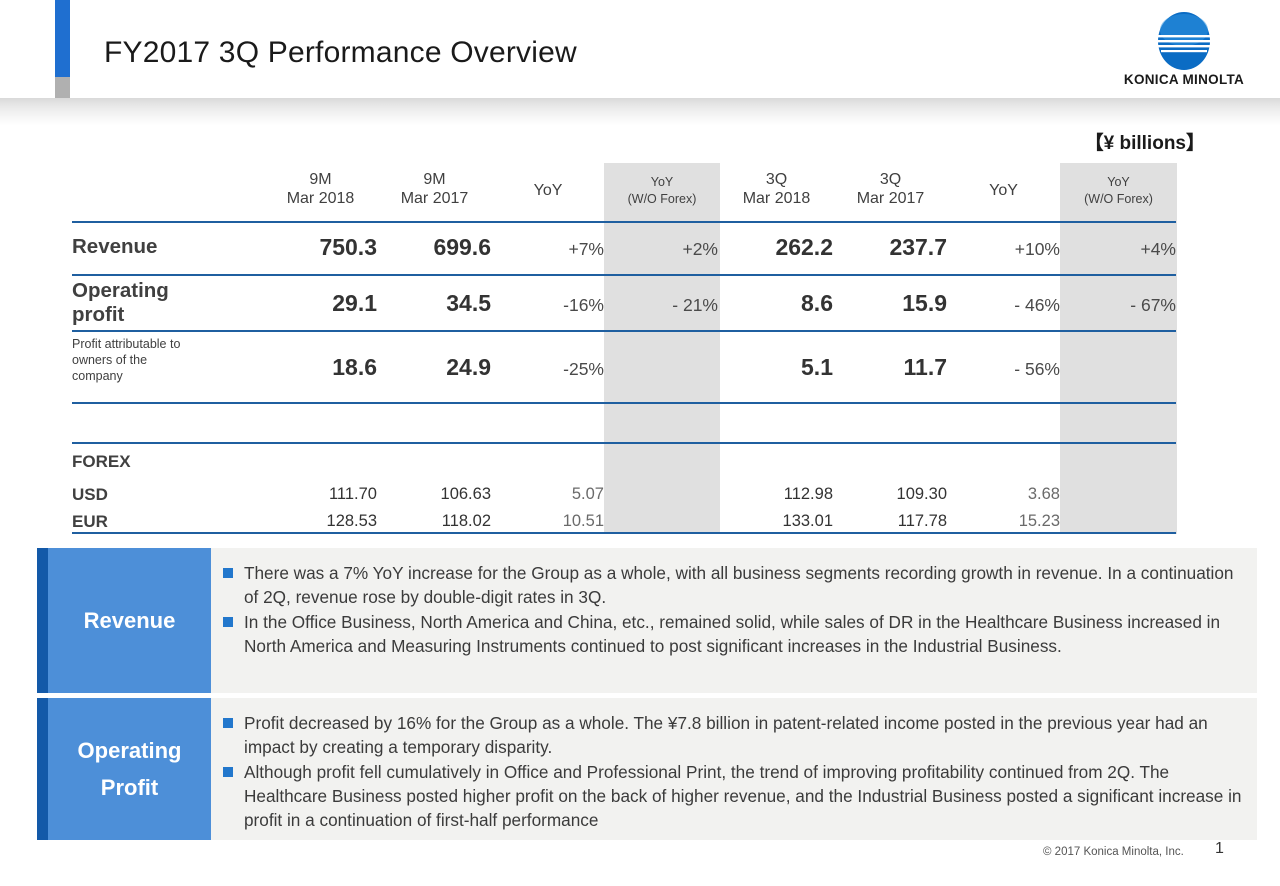 This screenshot has width=1280, height=886. I want to click on commentary-tag-revenue: Revenue, so click(129, 620).